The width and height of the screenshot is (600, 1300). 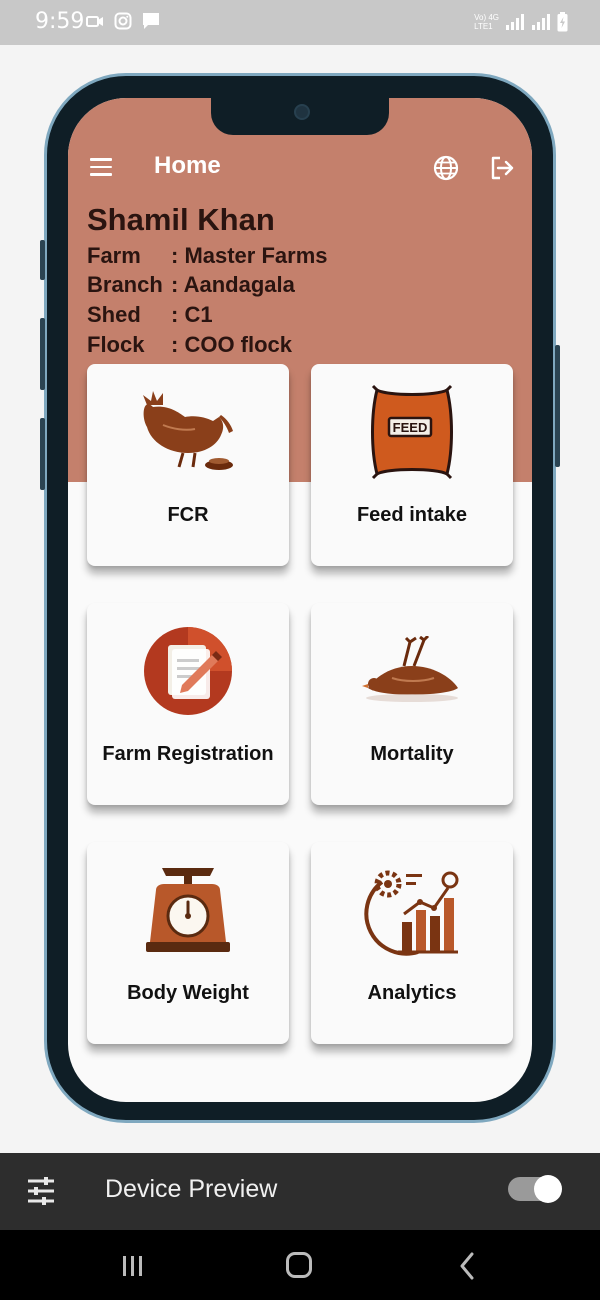 I want to click on tile-feed-intake: FEED Feed intake, so click(x=412, y=465).